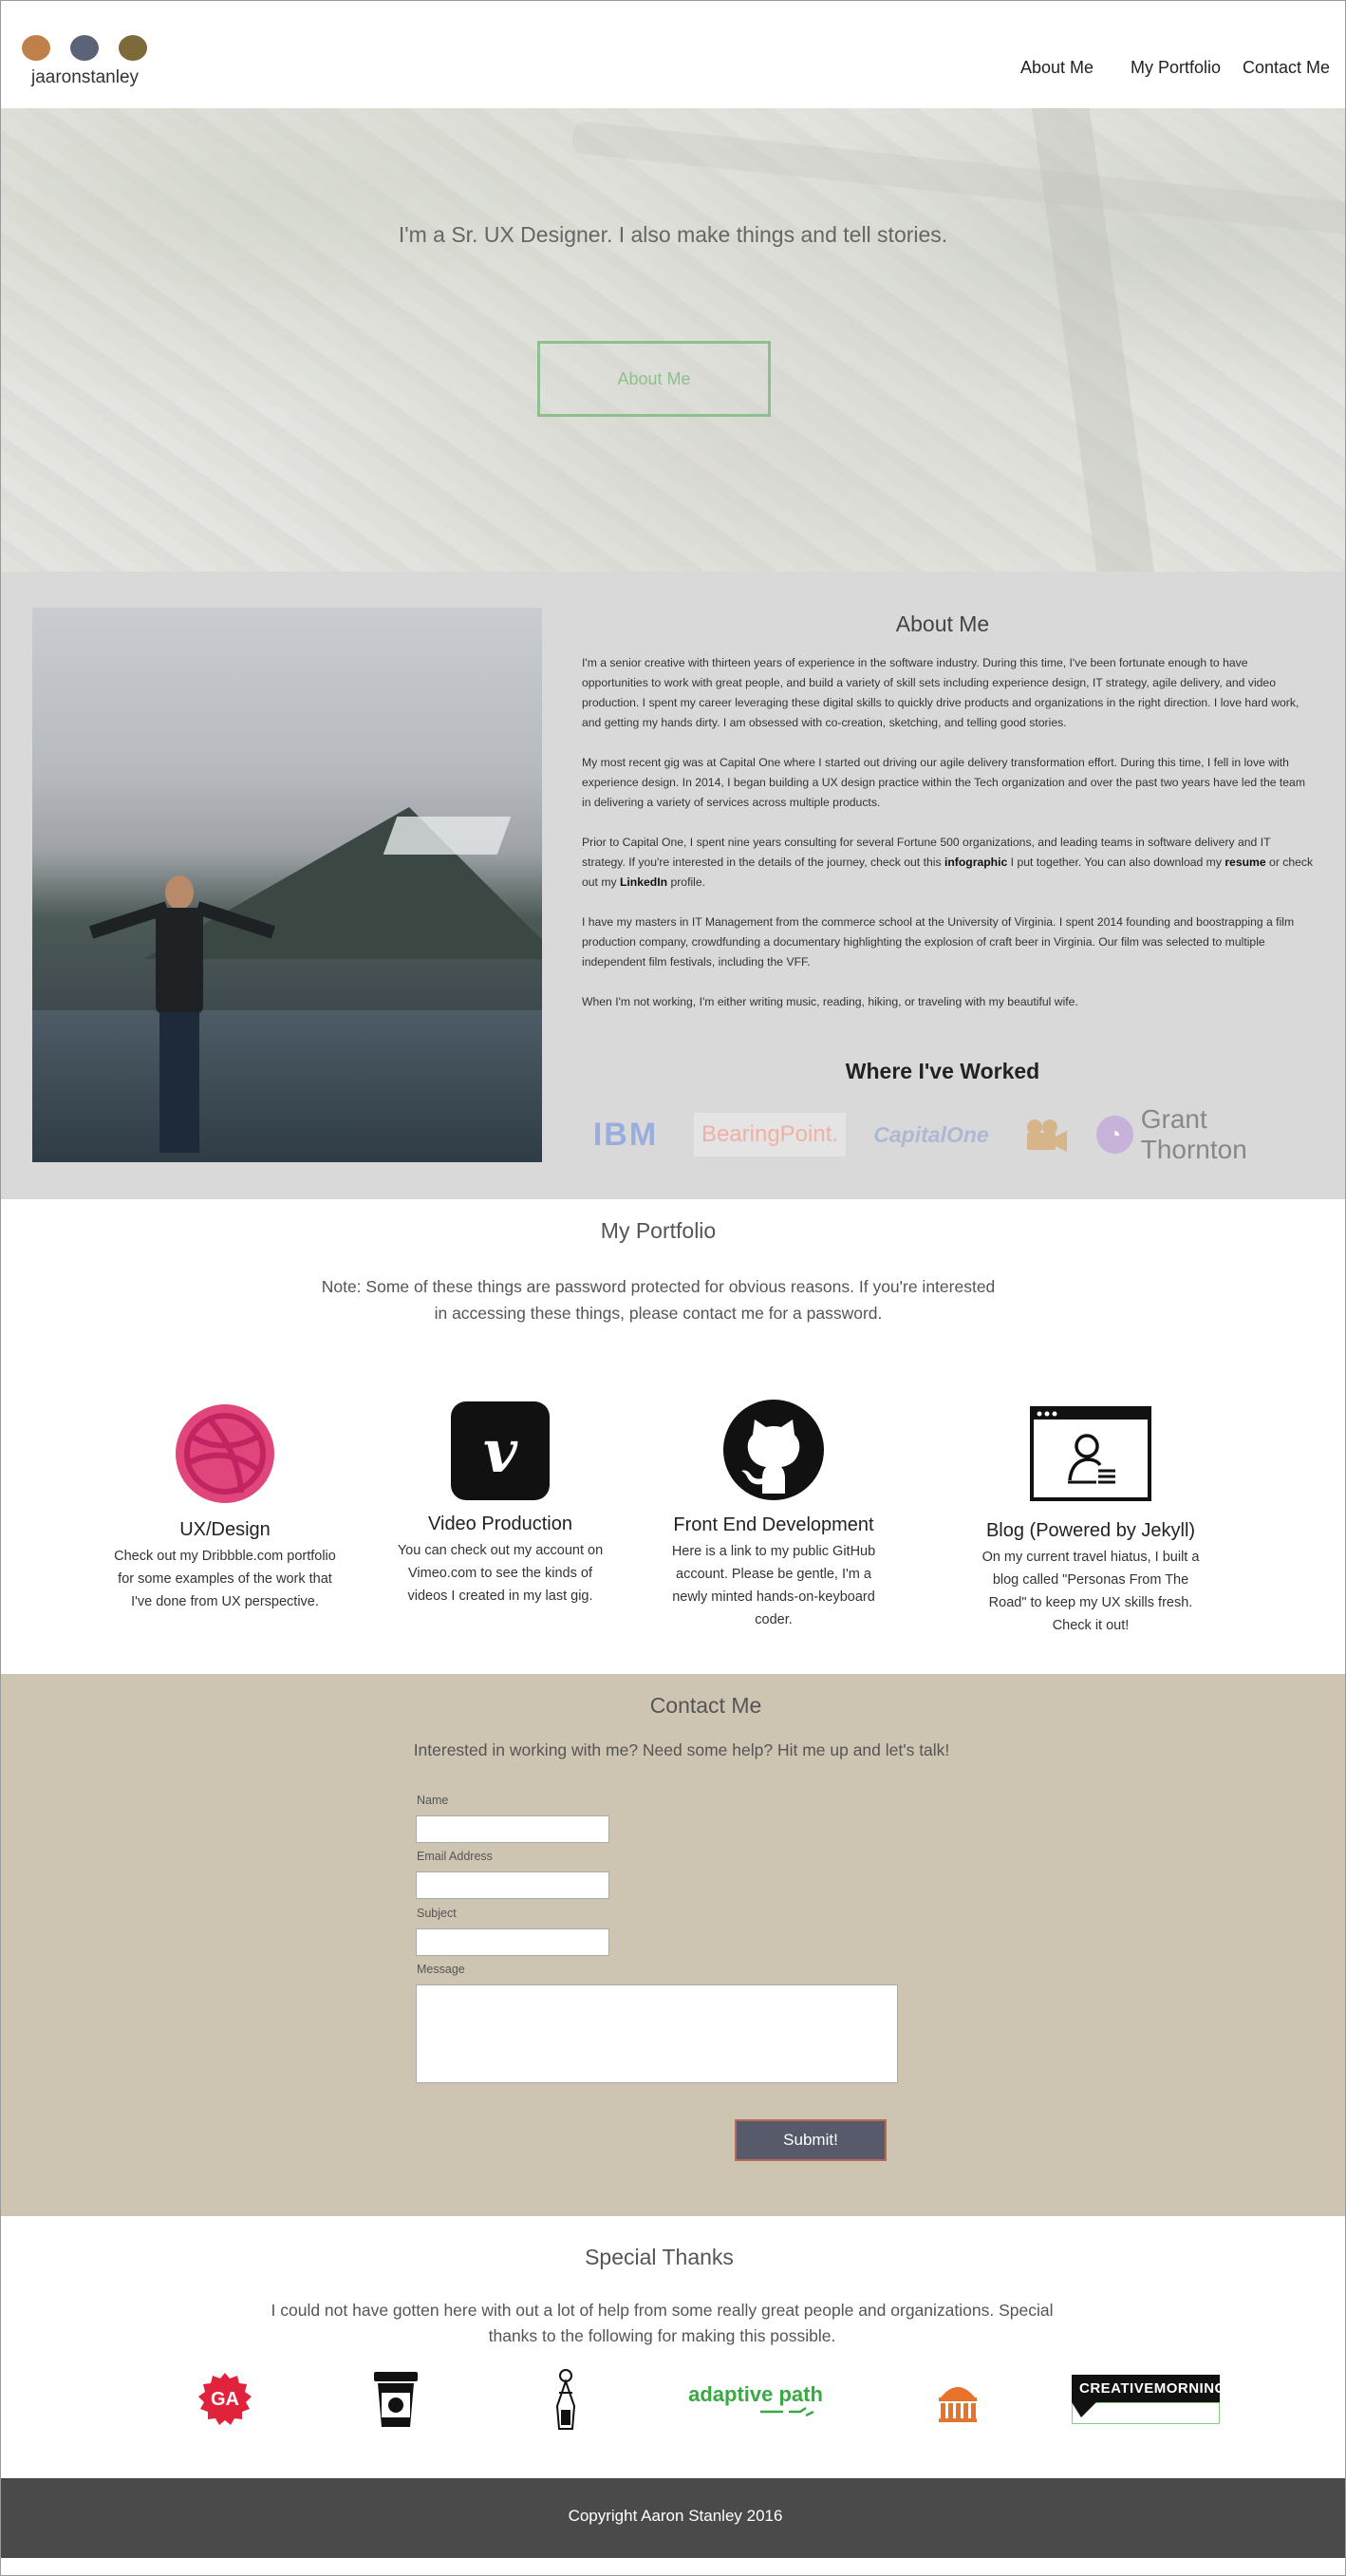 The image size is (1346, 2576). I want to click on github-icon, so click(773, 1450).